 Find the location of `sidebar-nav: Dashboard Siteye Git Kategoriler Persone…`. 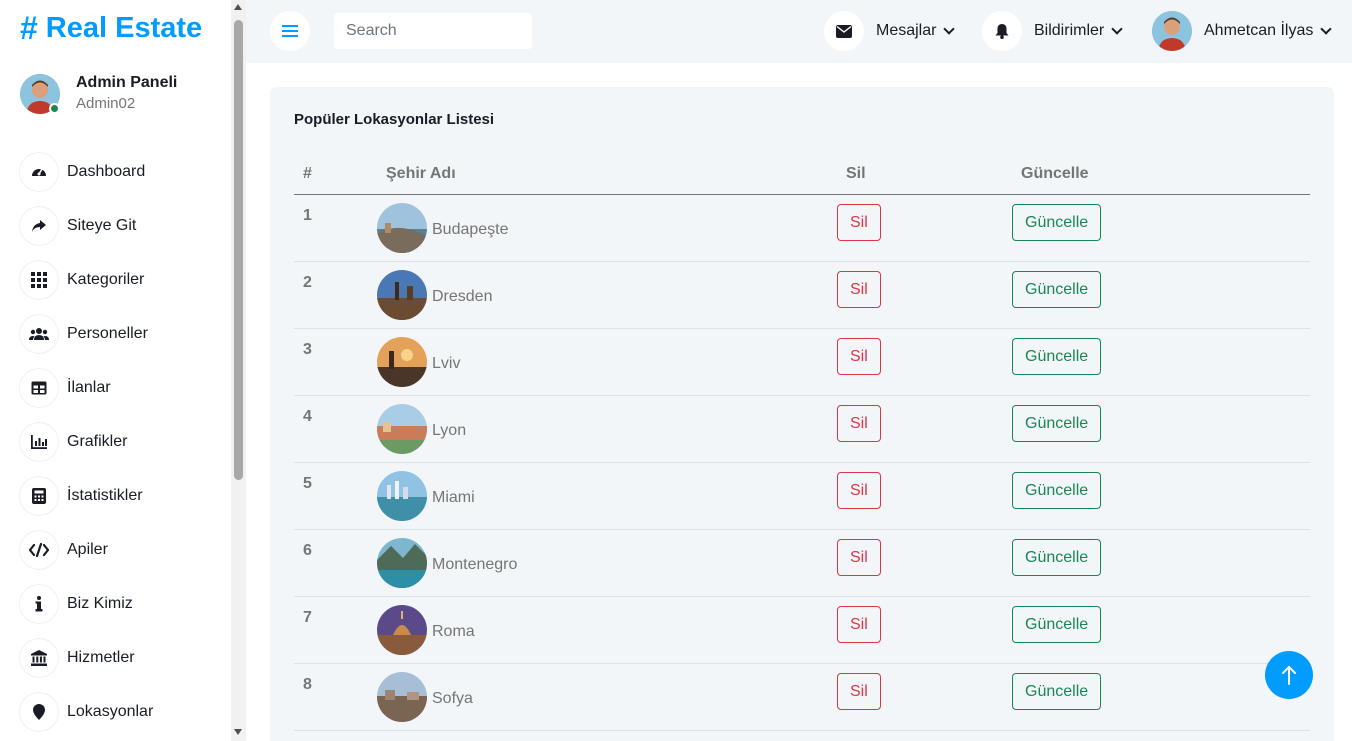

sidebar-nav: Dashboard Siteye Git Kategoriler Persone… is located at coordinates (119, 442).